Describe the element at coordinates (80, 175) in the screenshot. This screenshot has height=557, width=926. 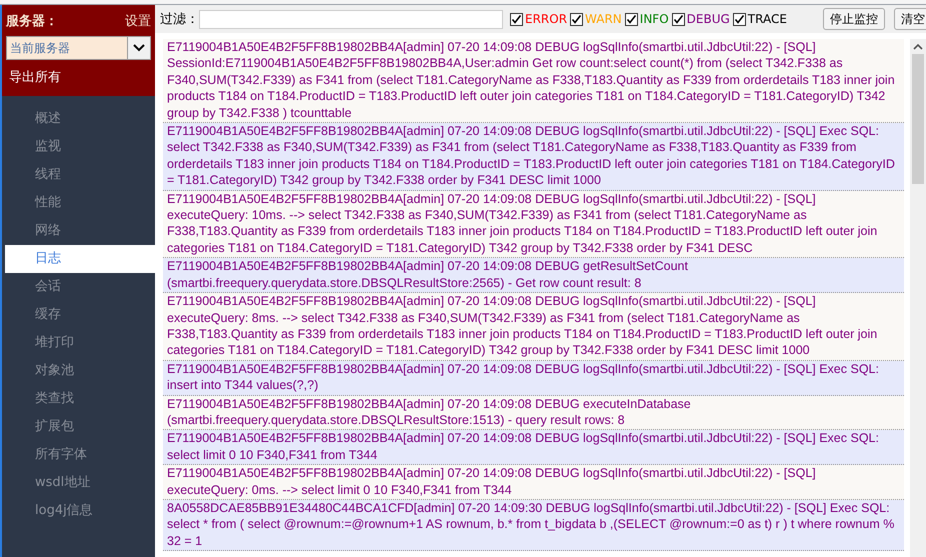
I see `nav-item: 线程` at that location.